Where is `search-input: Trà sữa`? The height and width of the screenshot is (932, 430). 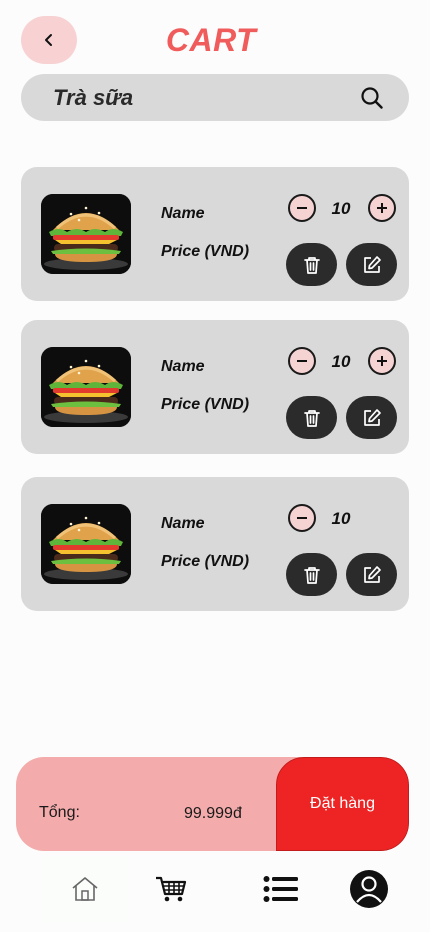
search-input: Trà sữa is located at coordinates (206, 98).